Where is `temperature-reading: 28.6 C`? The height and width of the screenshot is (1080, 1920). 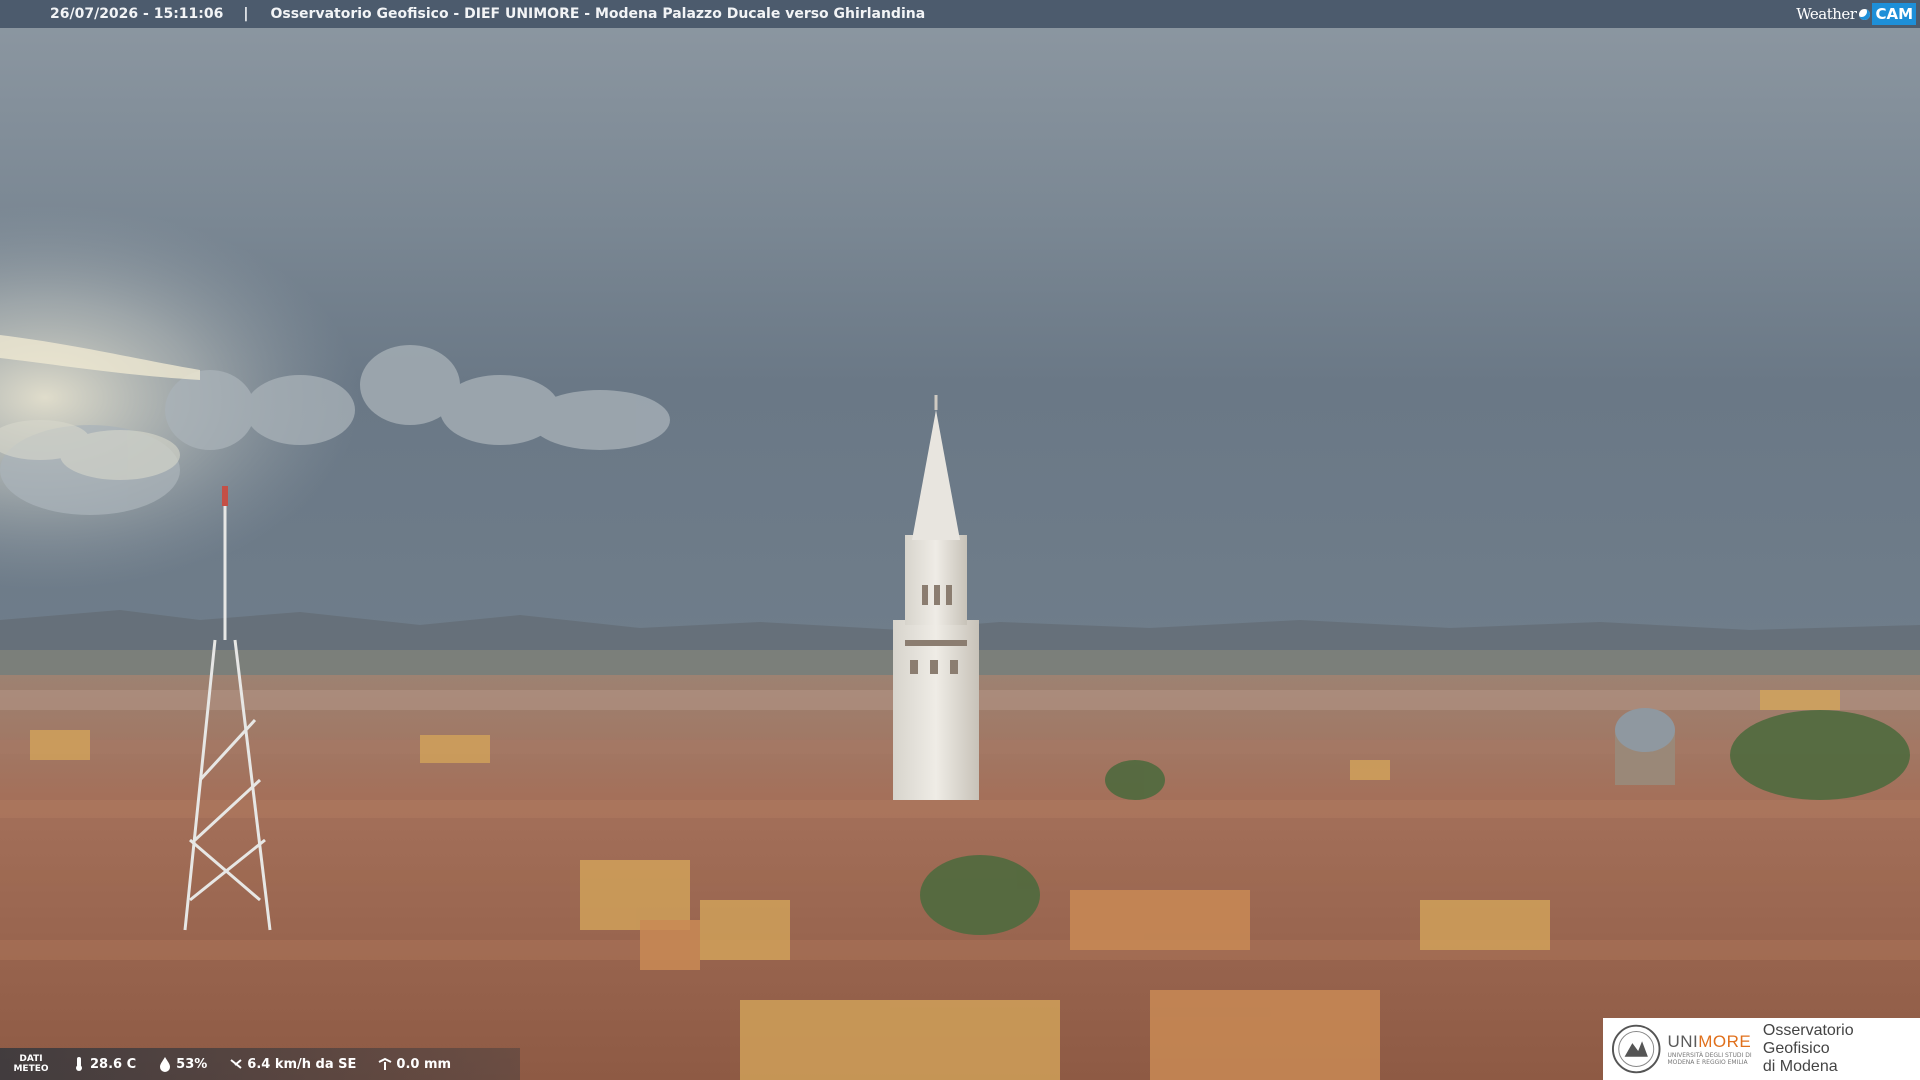 temperature-reading: 28.6 C is located at coordinates (104, 1064).